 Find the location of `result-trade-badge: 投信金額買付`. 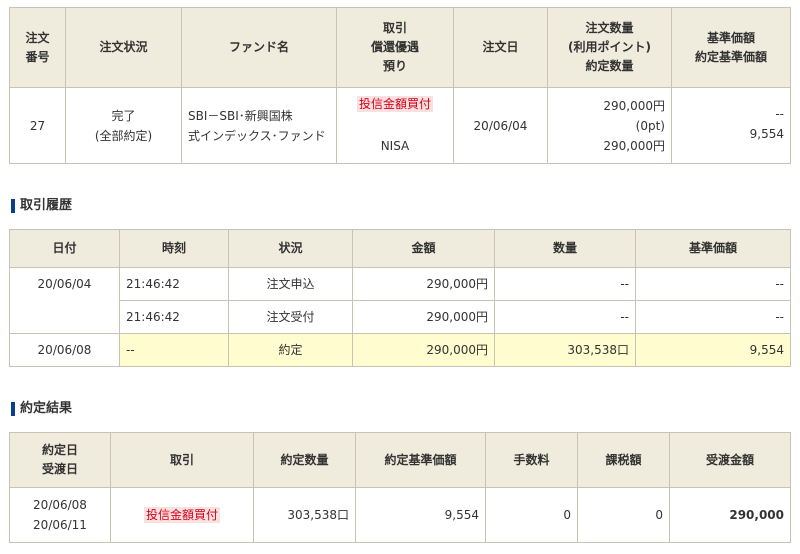

result-trade-badge: 投信金額買付 is located at coordinates (181, 515).